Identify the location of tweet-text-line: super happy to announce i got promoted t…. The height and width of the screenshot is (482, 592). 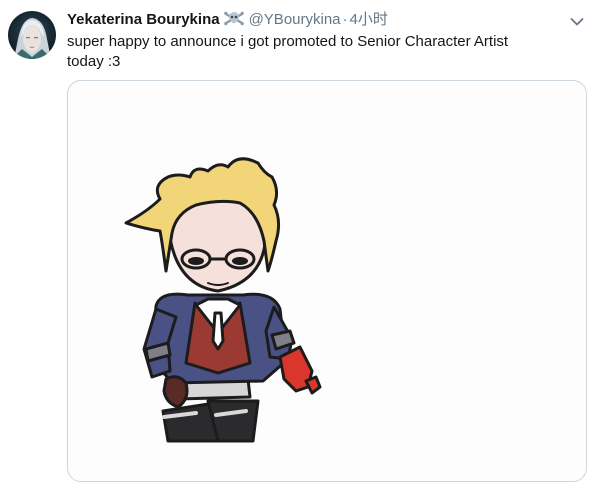
(288, 41).